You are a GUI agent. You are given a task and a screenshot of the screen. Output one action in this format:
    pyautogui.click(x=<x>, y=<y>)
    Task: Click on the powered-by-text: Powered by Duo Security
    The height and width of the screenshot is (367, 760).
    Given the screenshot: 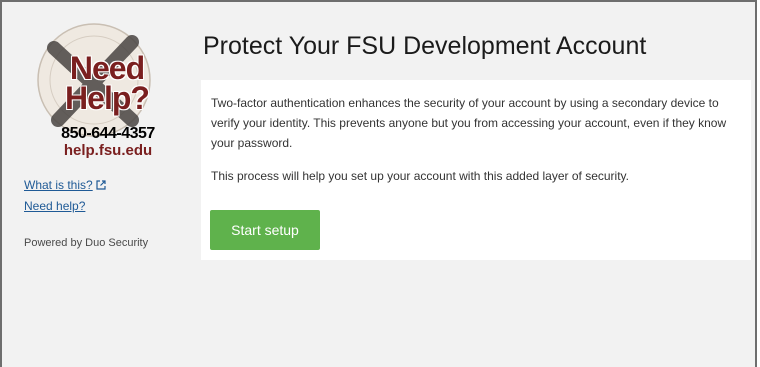 What is the action you would take?
    pyautogui.click(x=86, y=243)
    